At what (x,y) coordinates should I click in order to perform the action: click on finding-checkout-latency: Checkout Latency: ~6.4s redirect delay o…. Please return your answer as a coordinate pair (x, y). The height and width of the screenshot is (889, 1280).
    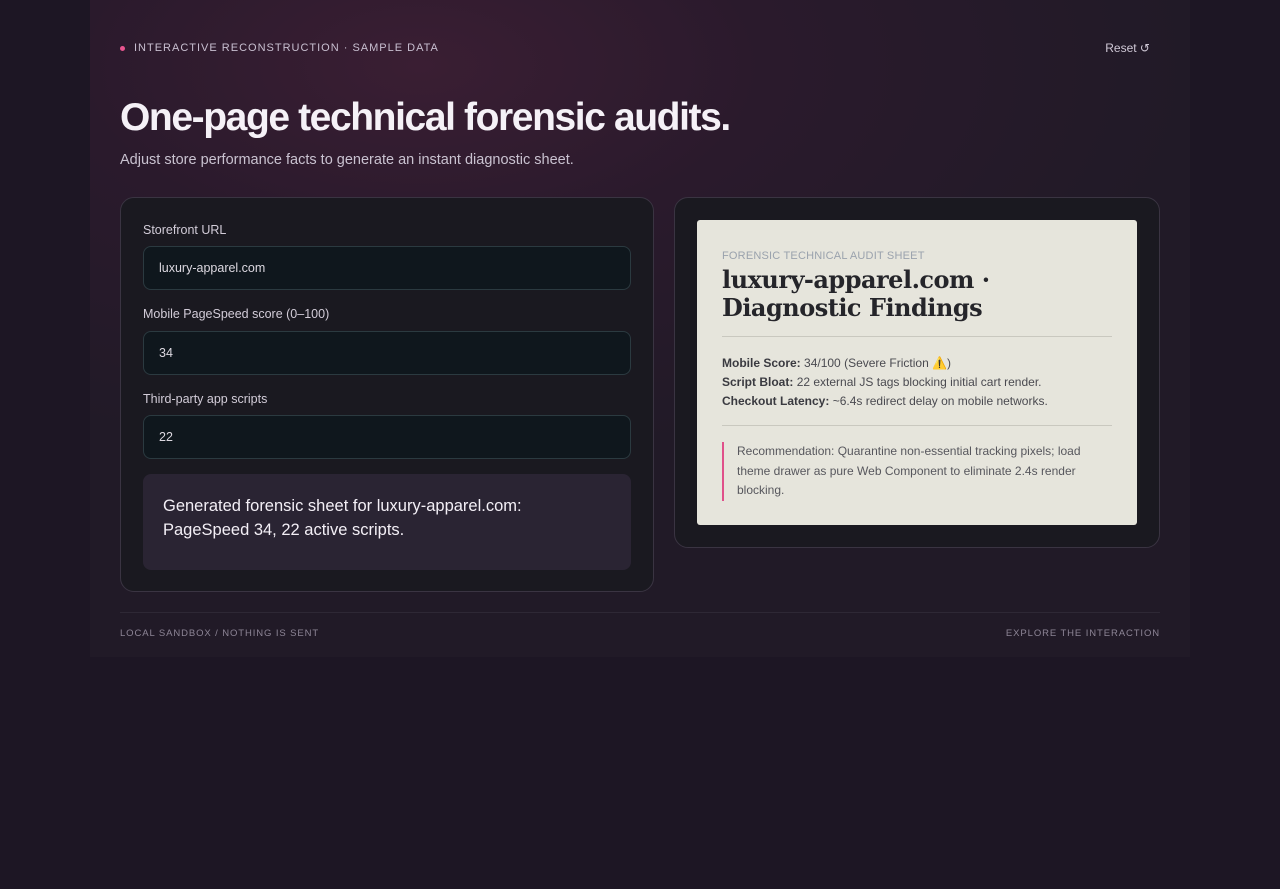
    Looking at the image, I should click on (917, 401).